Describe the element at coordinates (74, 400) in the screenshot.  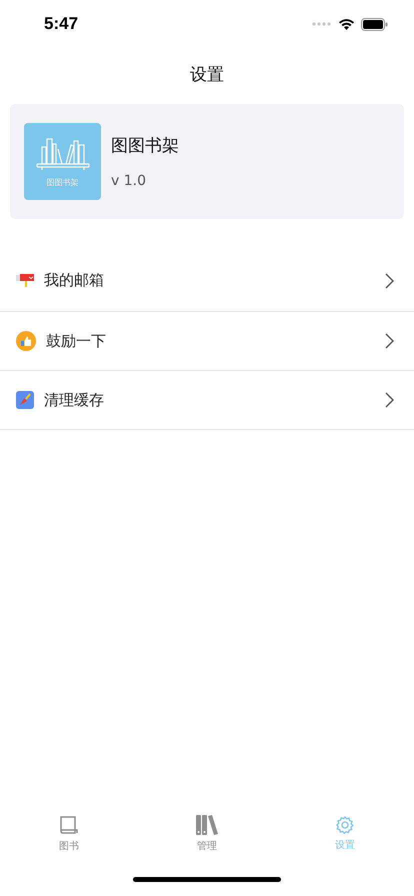
I see `menu-label: 清理缓存` at that location.